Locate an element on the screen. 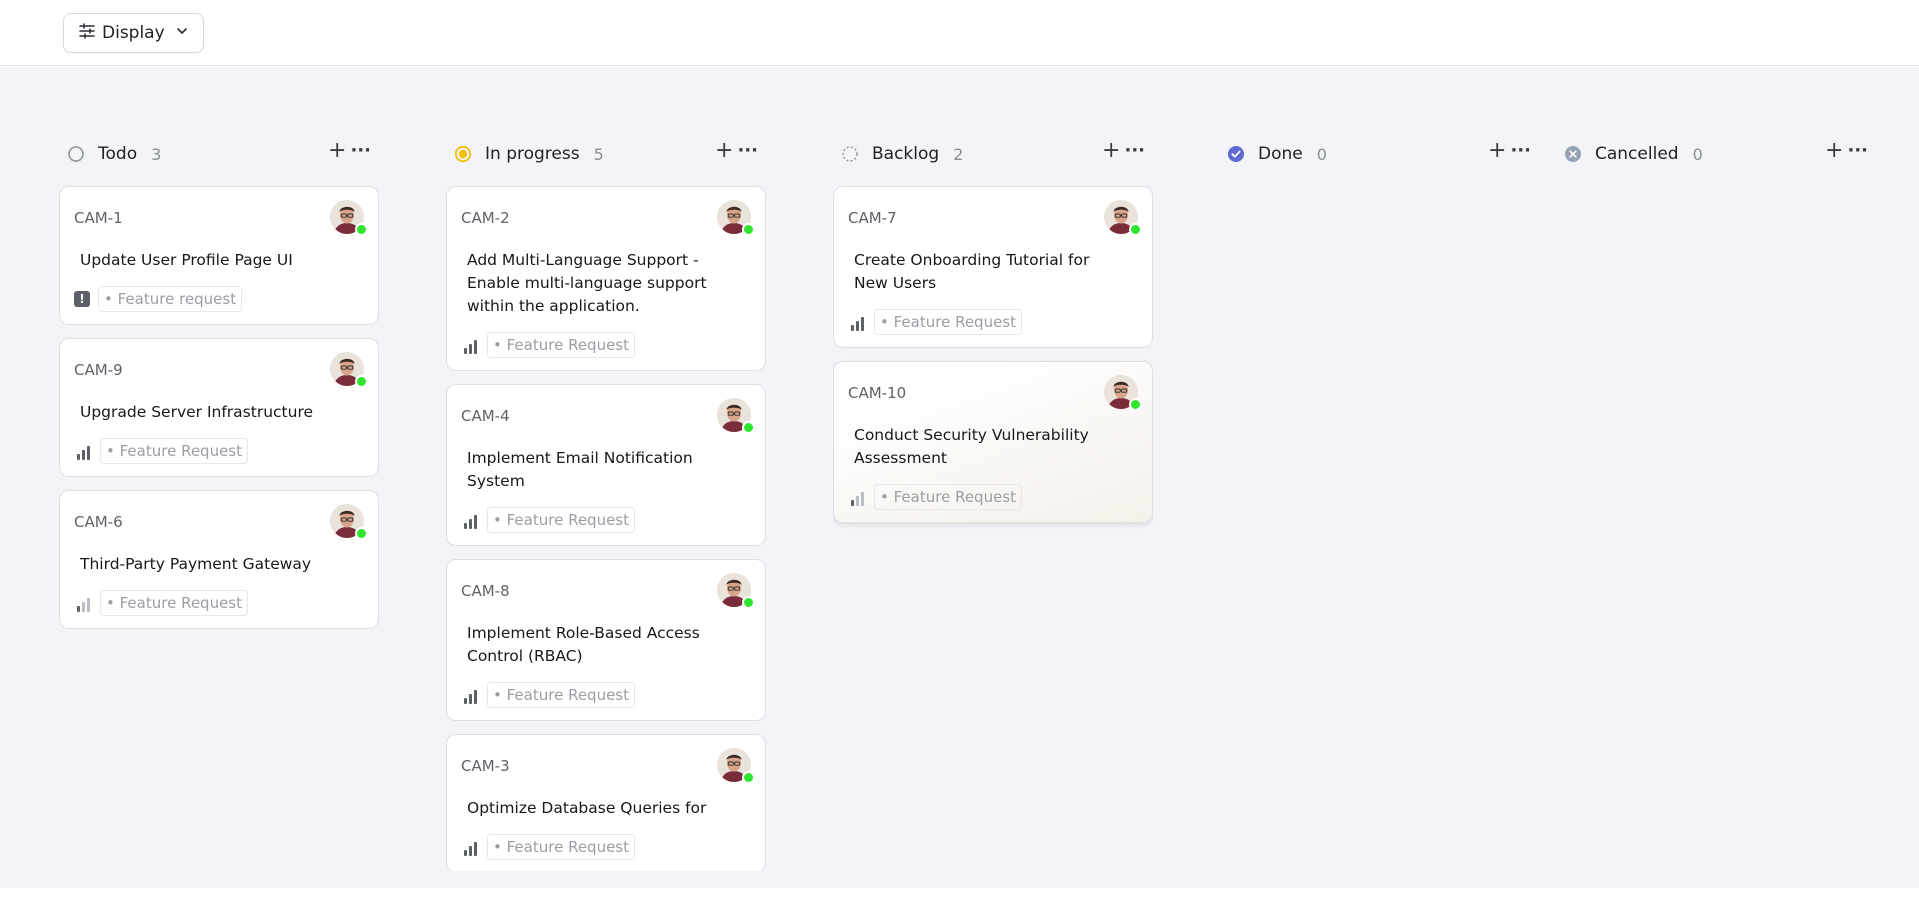 This screenshot has height=901, width=1919. column-count: 0 is located at coordinates (1697, 154).